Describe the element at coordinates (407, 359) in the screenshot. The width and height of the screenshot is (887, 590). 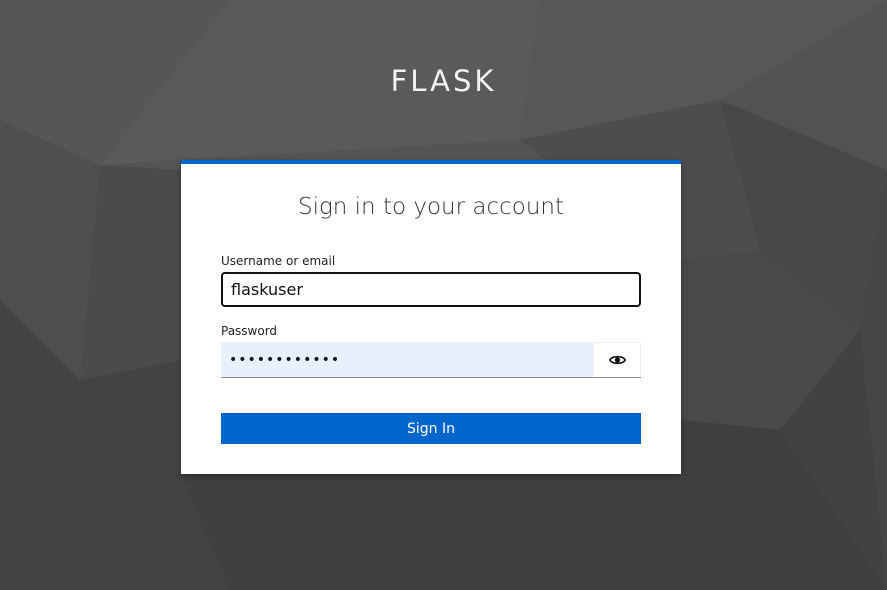
I see `password-input` at that location.